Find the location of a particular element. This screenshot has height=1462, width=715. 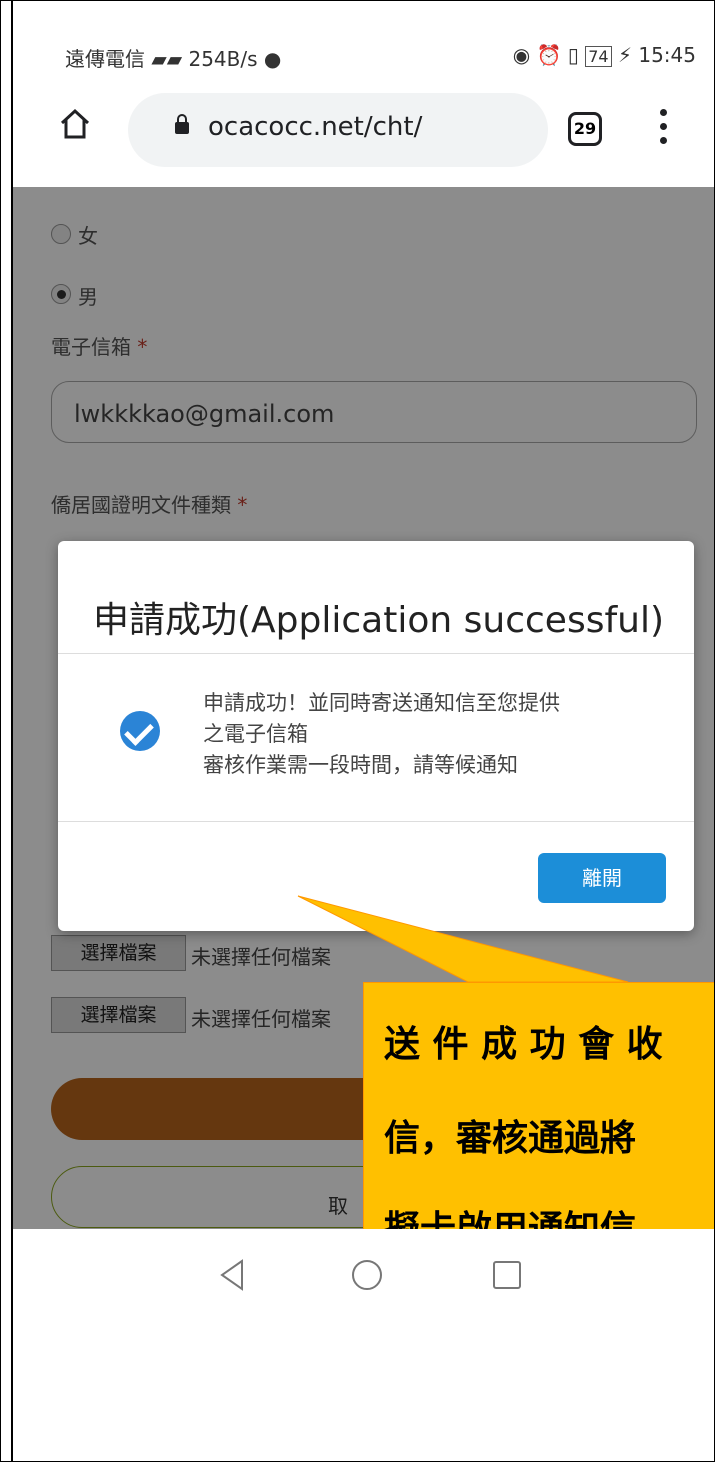

callout-line: 送 件 成 功 會 收 is located at coordinates (523, 1044).